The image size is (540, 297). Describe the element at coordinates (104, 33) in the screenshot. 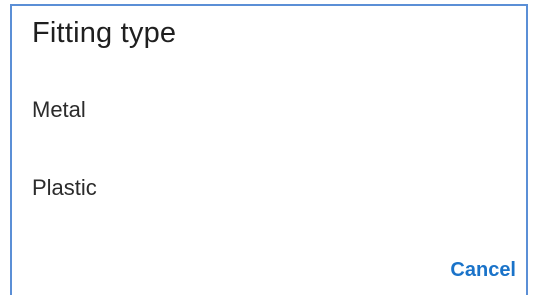

I see `dialog-title: Fitting type` at that location.